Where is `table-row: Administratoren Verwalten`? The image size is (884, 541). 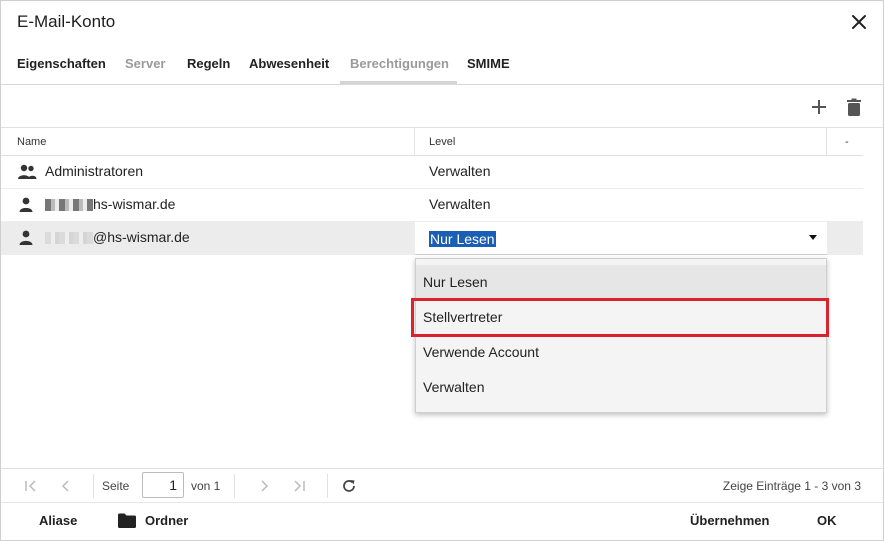 table-row: Administratoren Verwalten is located at coordinates (432, 172).